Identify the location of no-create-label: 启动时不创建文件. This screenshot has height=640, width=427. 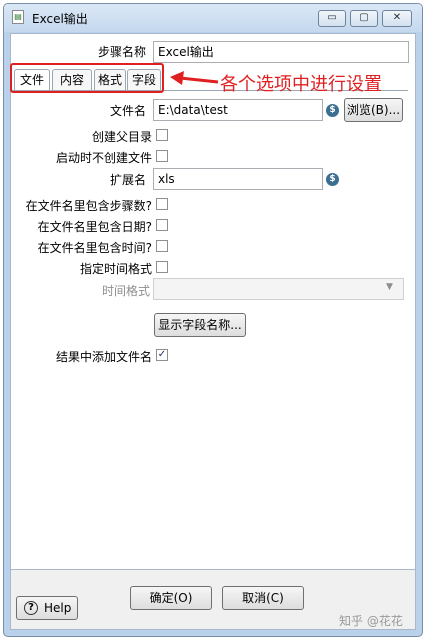
(103, 158).